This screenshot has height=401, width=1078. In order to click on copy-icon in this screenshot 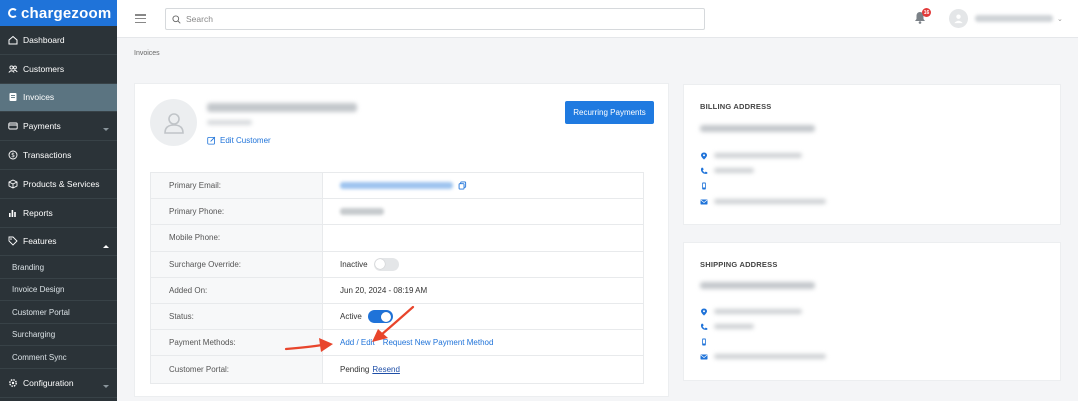, I will do `click(462, 185)`.